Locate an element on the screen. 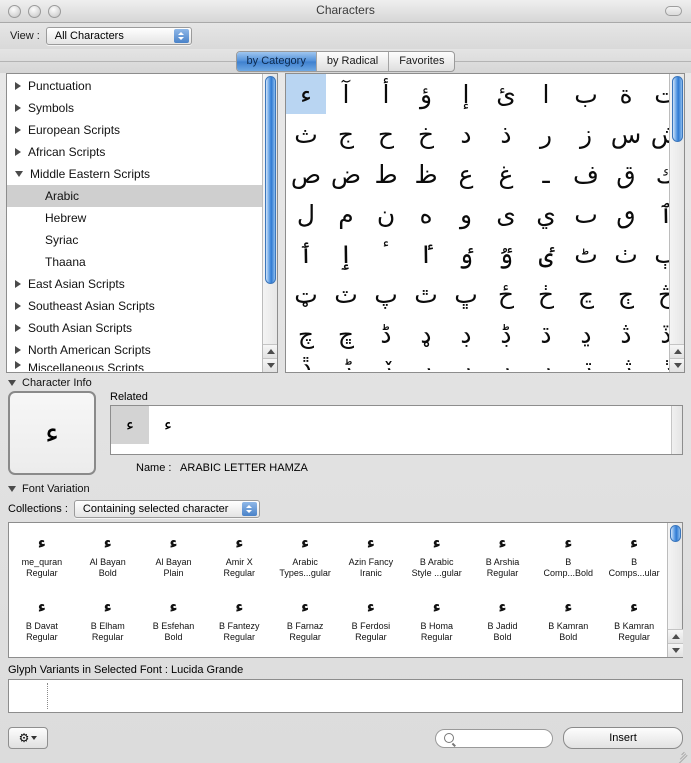 This screenshot has height=763, width=691. sidebar-item-thaana: Thaana is located at coordinates (134, 262).